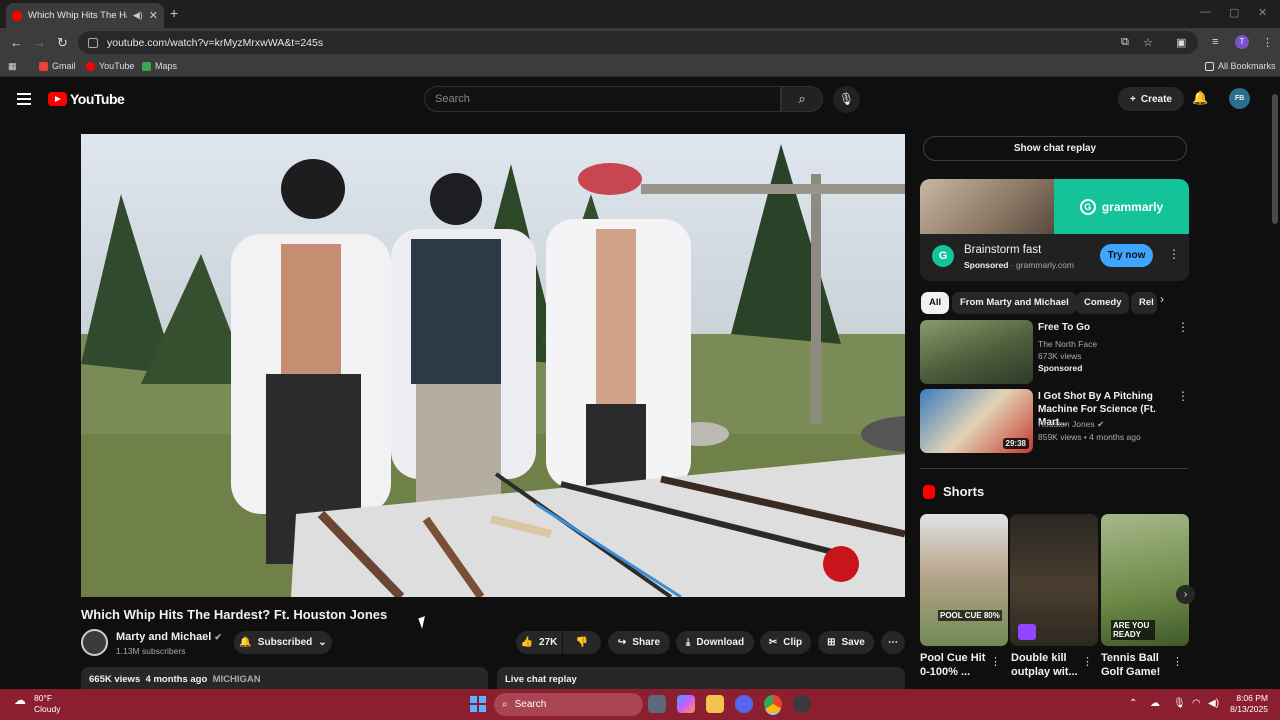 The image size is (1280, 720). What do you see at coordinates (539, 642) in the screenshot?
I see `like-button: 👍 27K` at bounding box center [539, 642].